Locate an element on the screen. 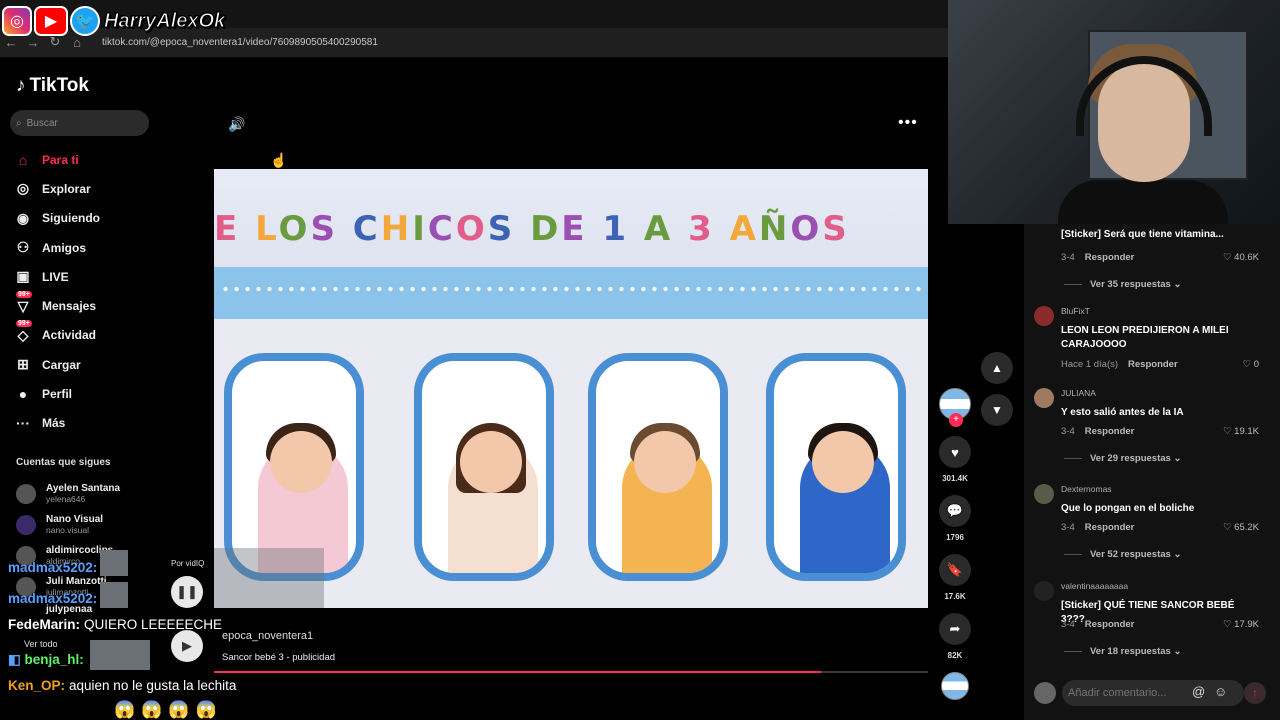 Image resolution: width=1280 pixels, height=720 pixels. tiktok-logo: ♪ TikTok is located at coordinates (52, 86).